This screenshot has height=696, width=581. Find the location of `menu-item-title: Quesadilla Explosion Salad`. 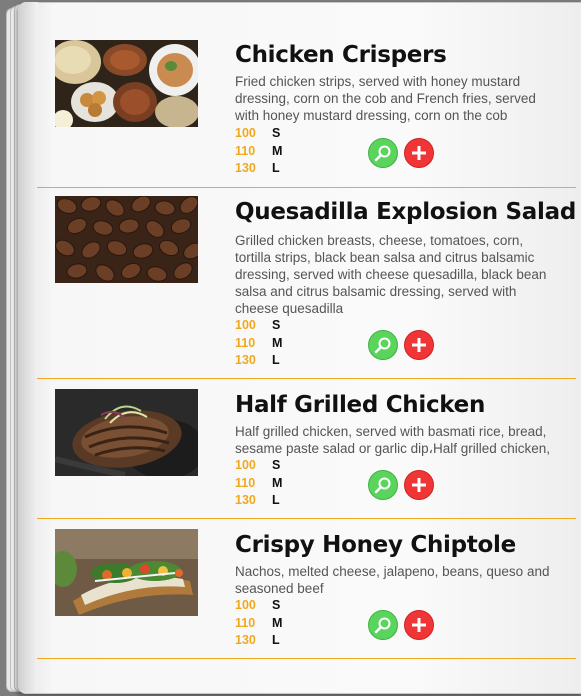

menu-item-title: Quesadilla Explosion Salad is located at coordinates (405, 212).